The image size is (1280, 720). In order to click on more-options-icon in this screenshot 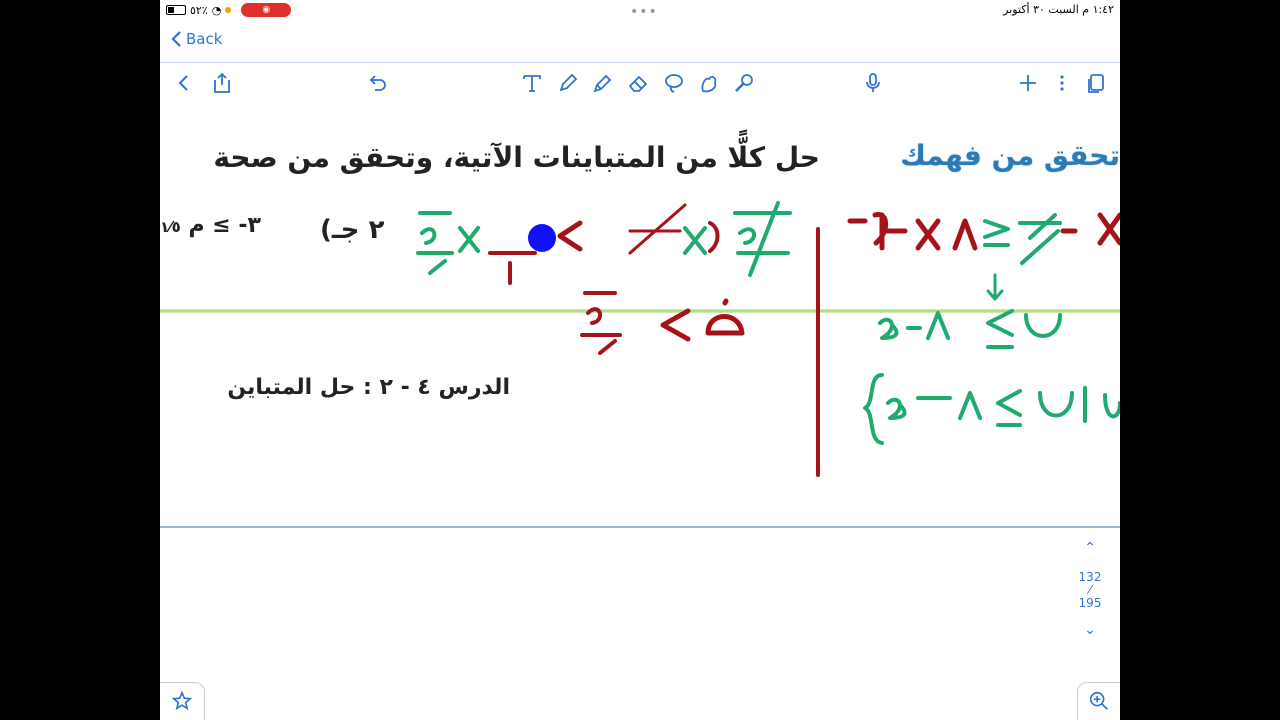, I will do `click(1062, 83)`.